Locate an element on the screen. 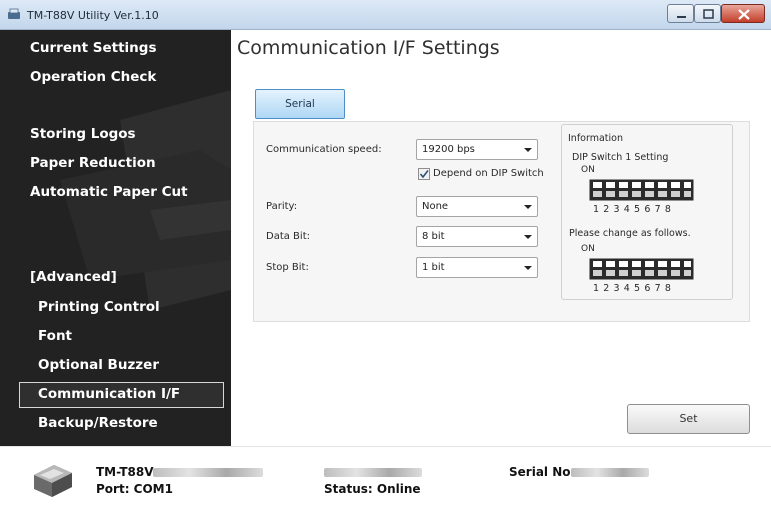 Image resolution: width=771 pixels, height=513 pixels. redacted-info is located at coordinates (373, 472).